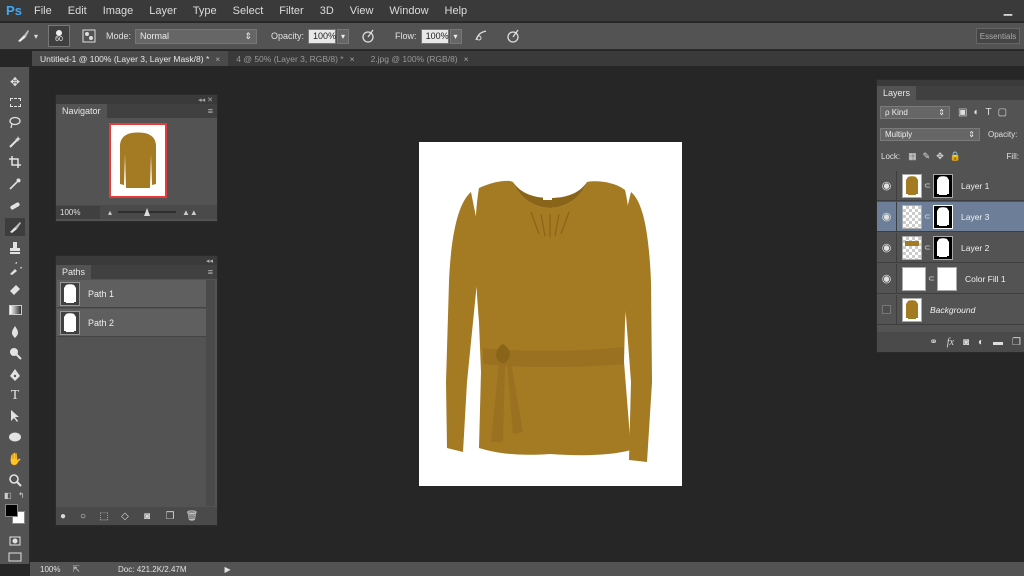  I want to click on adjustment-layer-icon: ◐, so click(981, 342).